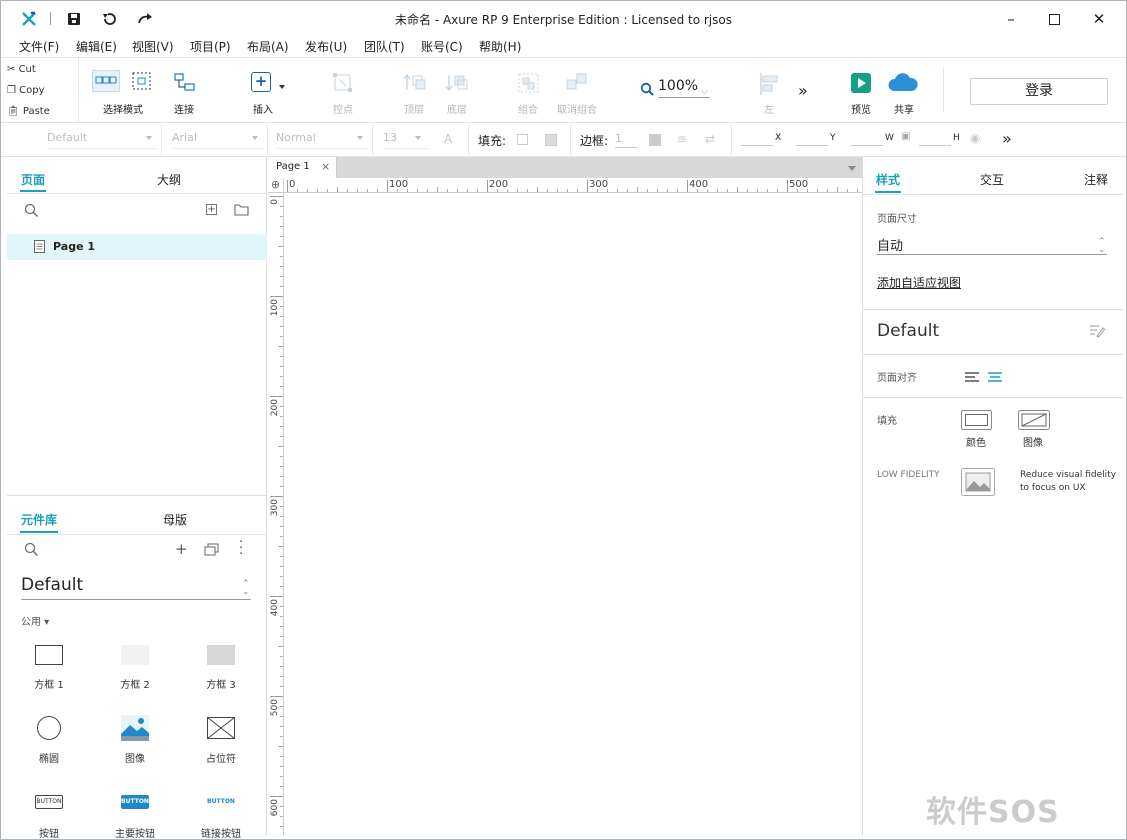 The image size is (1127, 840). What do you see at coordinates (888, 179) in the screenshot?
I see `tab-style: 样式` at bounding box center [888, 179].